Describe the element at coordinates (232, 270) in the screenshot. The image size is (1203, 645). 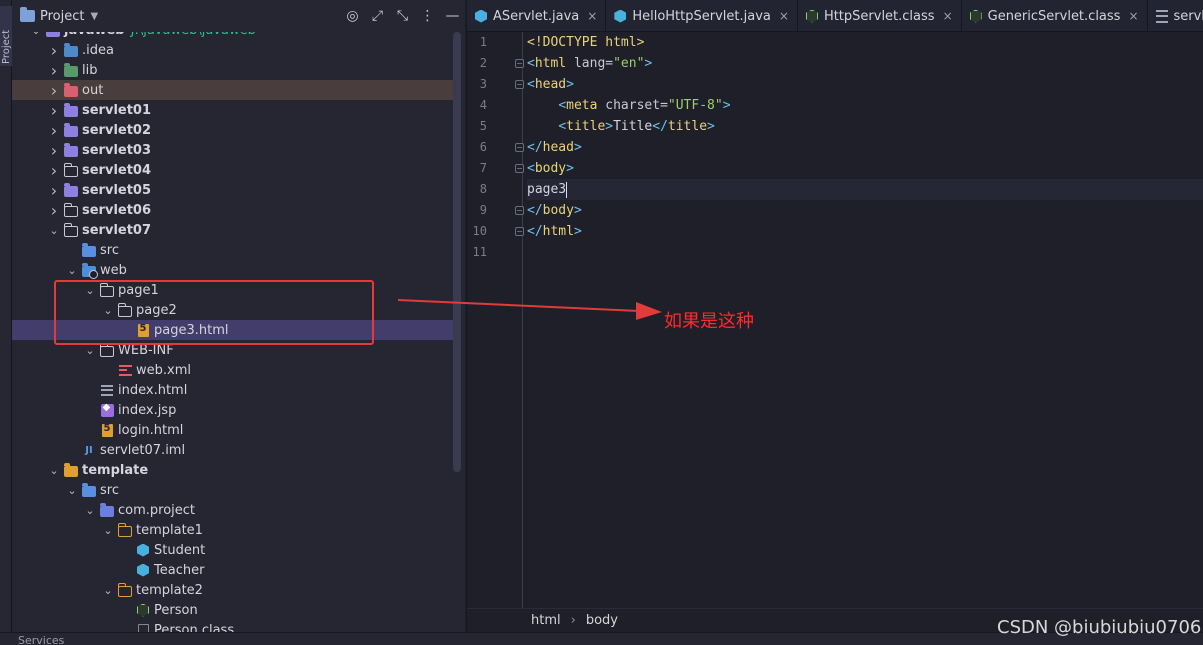
I see `tree-item-web: ⌄ web` at that location.